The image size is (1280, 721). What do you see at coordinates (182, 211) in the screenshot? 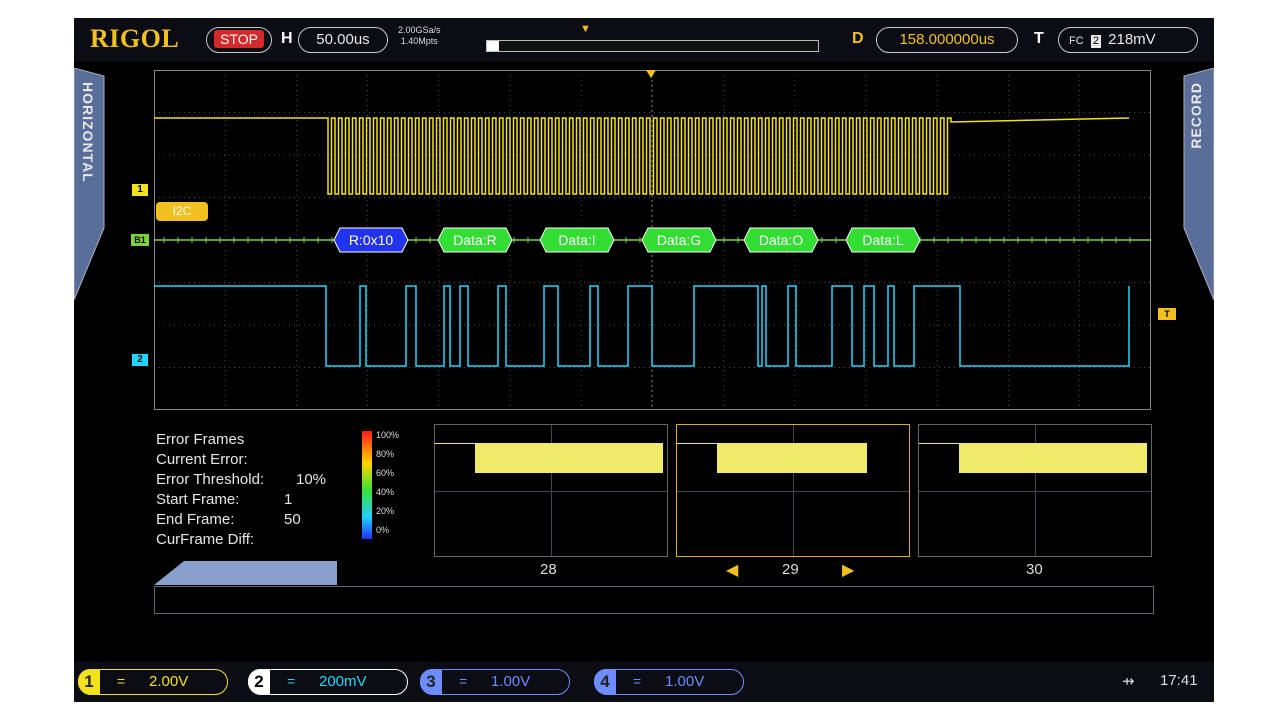
I see `bus-type-label: I2C` at bounding box center [182, 211].